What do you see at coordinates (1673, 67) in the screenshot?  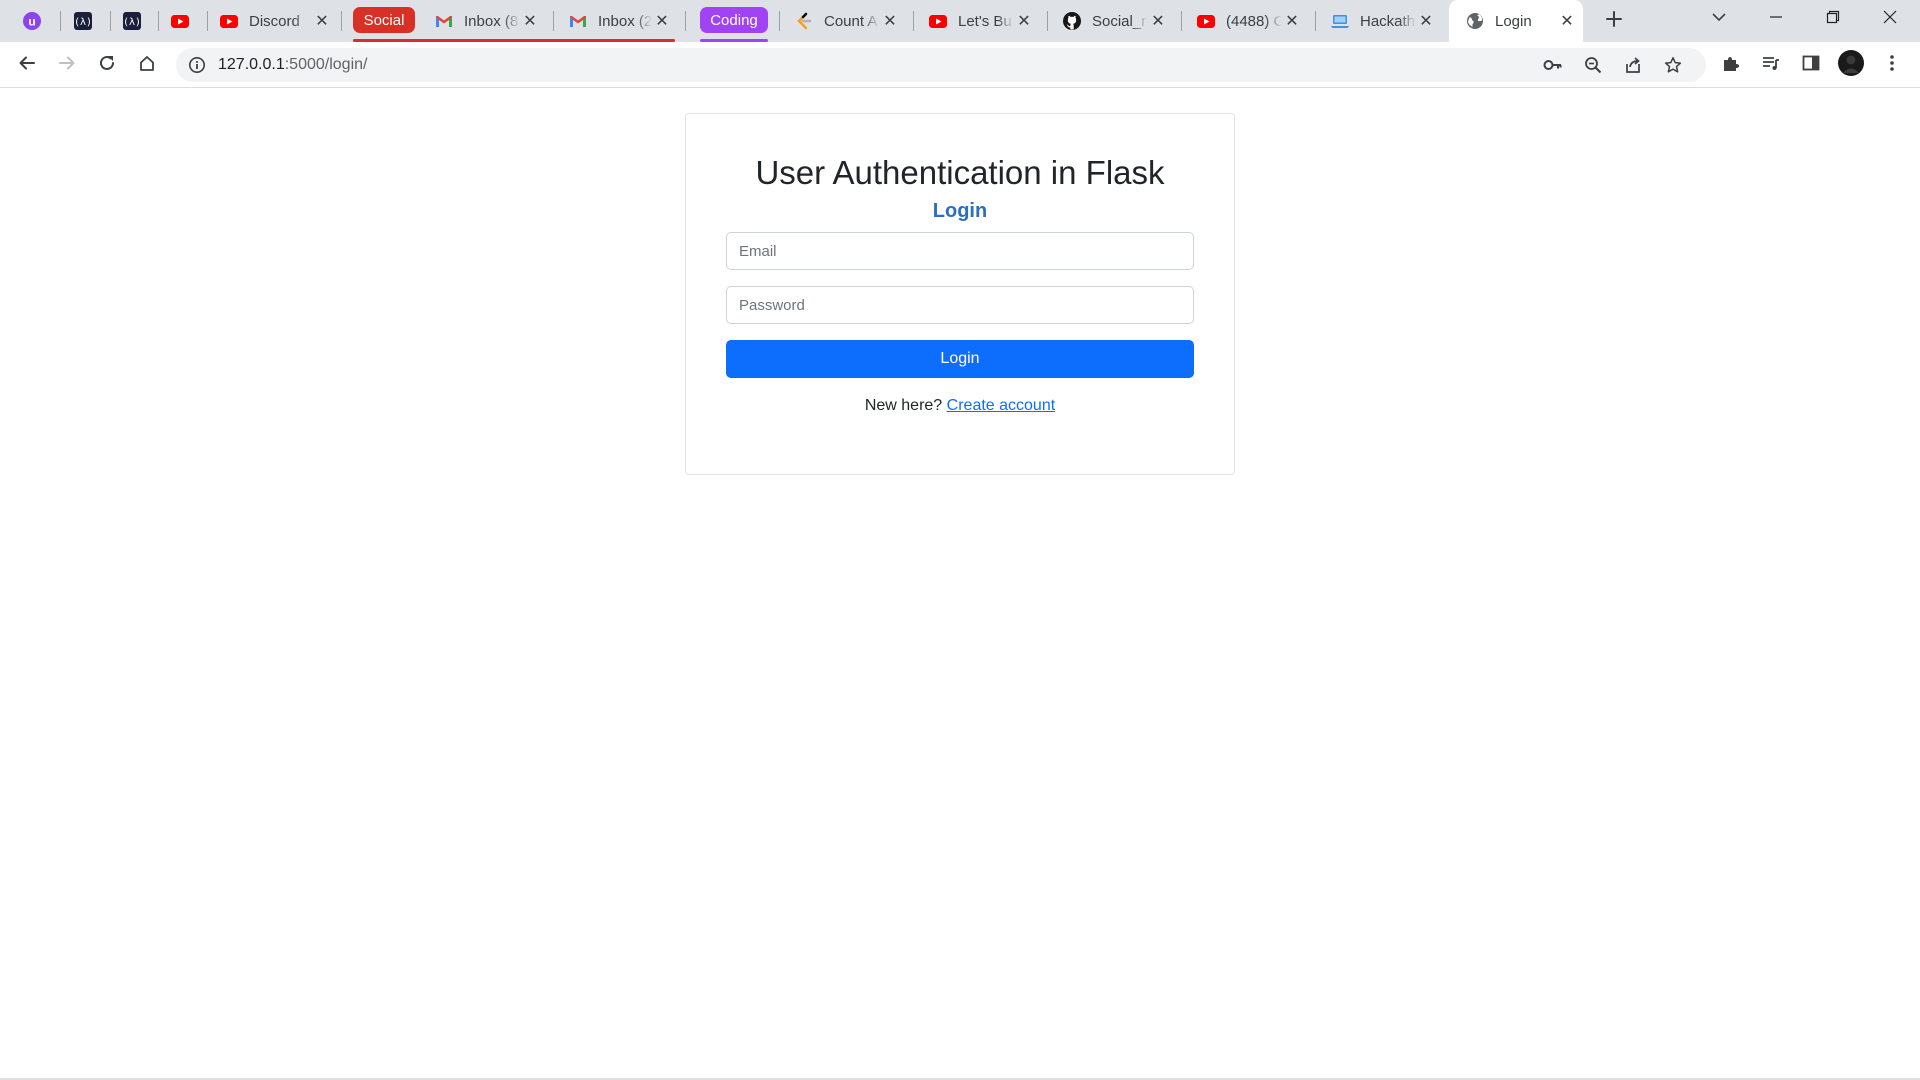 I see `bookmark-star-icon` at bounding box center [1673, 67].